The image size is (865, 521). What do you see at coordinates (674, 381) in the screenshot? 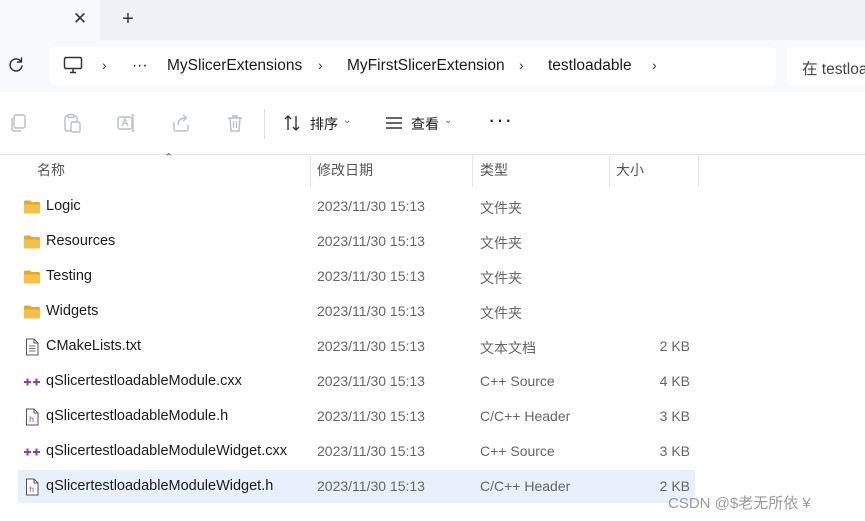
I see `file-size: 4 KB` at bounding box center [674, 381].